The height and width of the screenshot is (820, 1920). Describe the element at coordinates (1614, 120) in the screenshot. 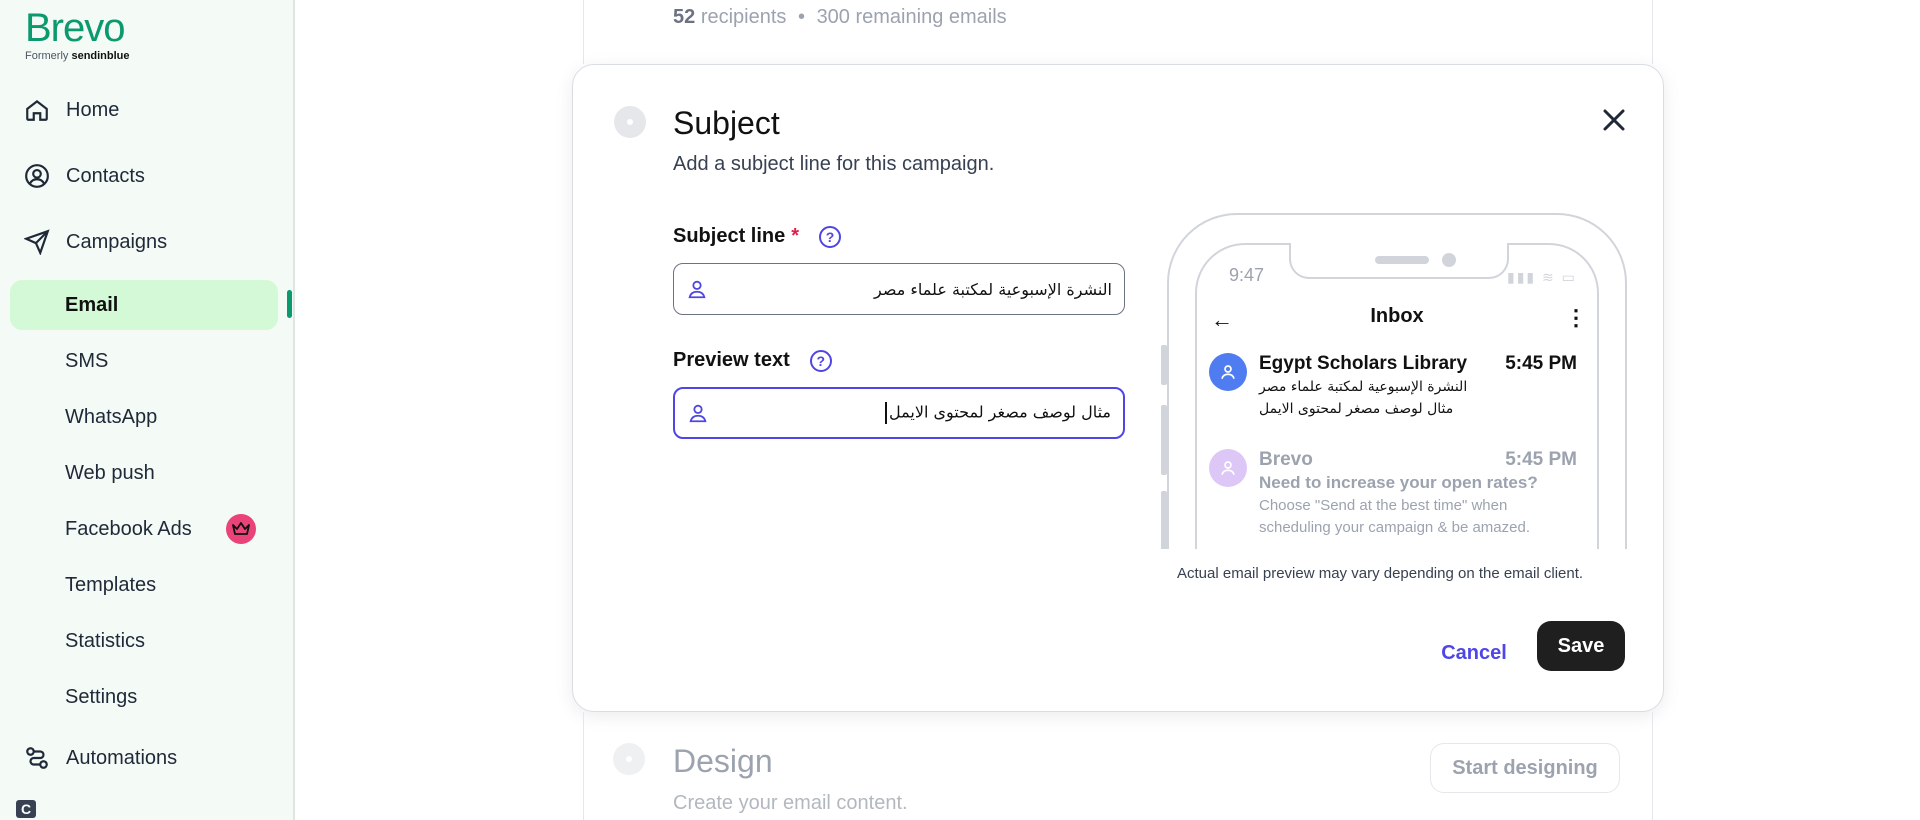

I see `close-icon` at that location.